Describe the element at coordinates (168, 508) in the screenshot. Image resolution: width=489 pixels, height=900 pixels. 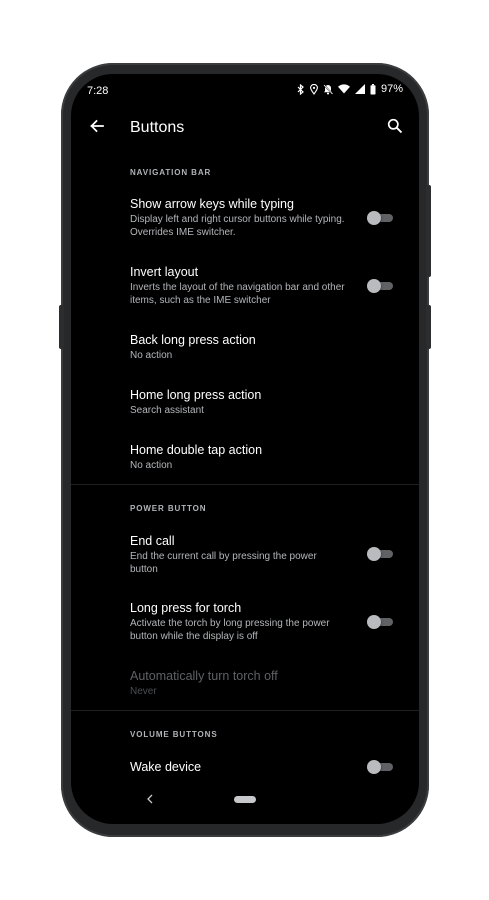
I see `section-header-power-button: POWER BUTTON` at that location.